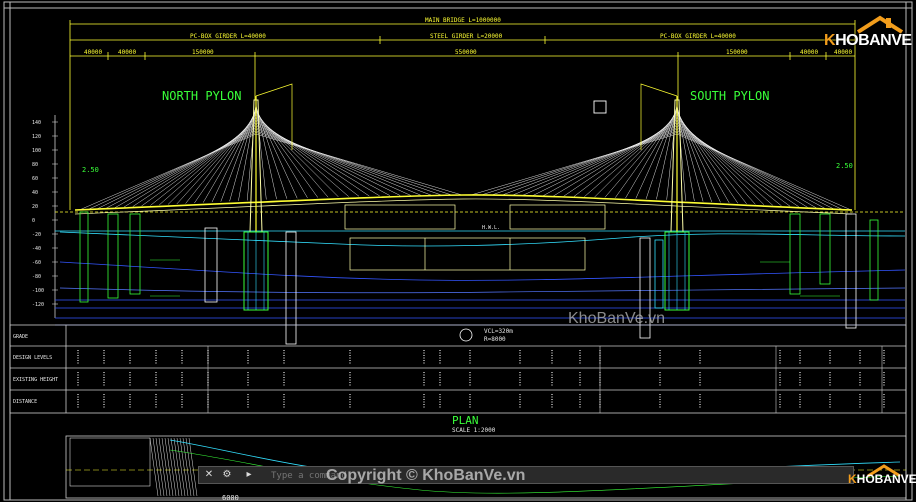 This screenshot has height=502, width=916. What do you see at coordinates (600, 107) in the screenshot?
I see `cursor-pickbox` at bounding box center [600, 107].